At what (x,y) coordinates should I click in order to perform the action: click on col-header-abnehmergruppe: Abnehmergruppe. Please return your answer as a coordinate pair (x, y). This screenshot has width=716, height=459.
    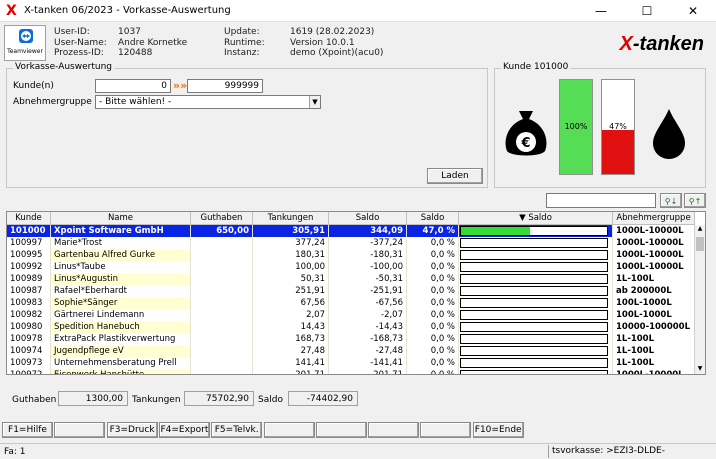
    Looking at the image, I should click on (654, 218).